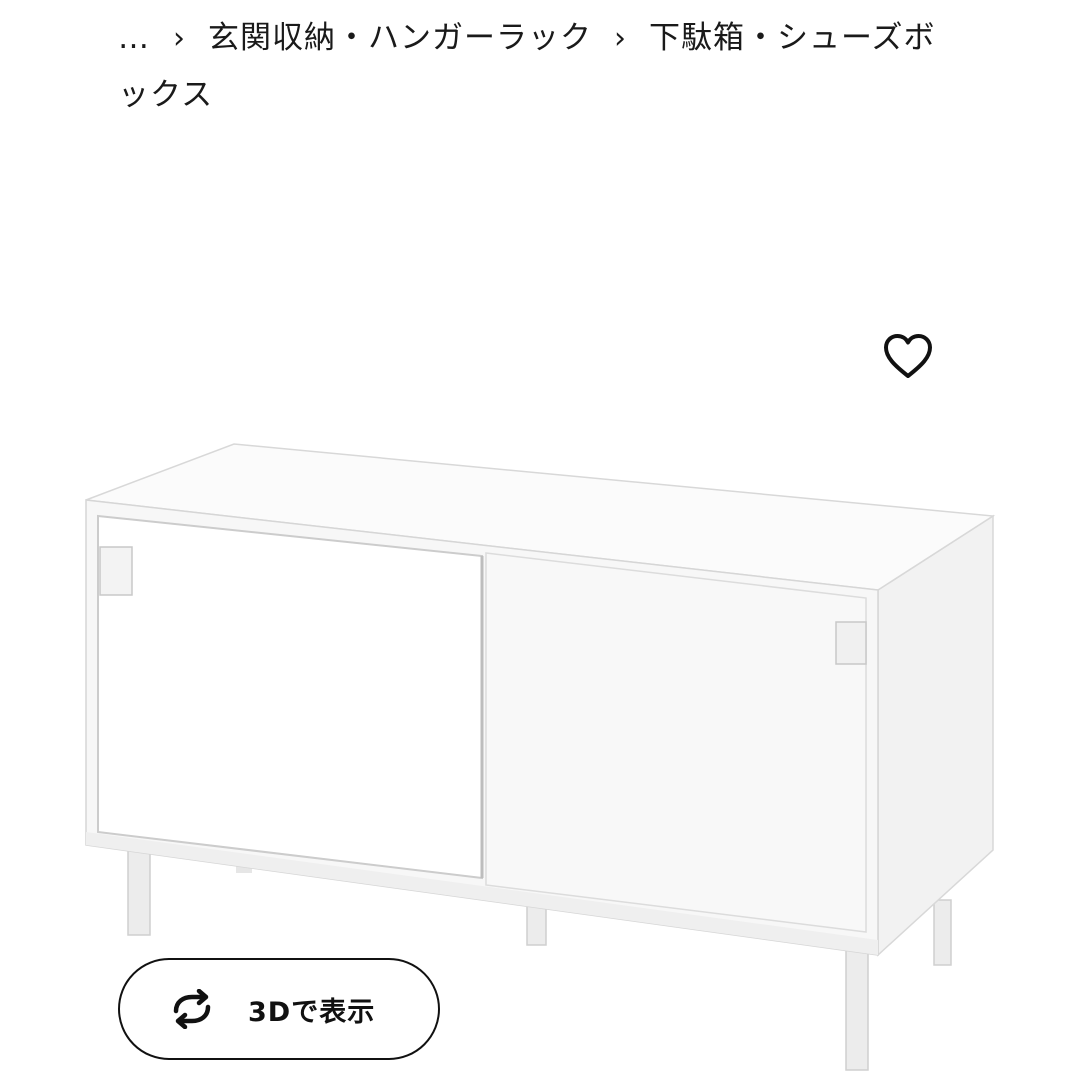 The height and width of the screenshot is (1080, 1080). What do you see at coordinates (538, 66) in the screenshot?
I see `breadcrumb: … › 玄関収納・ハンガーラック › 下駄箱・シューズボックス` at bounding box center [538, 66].